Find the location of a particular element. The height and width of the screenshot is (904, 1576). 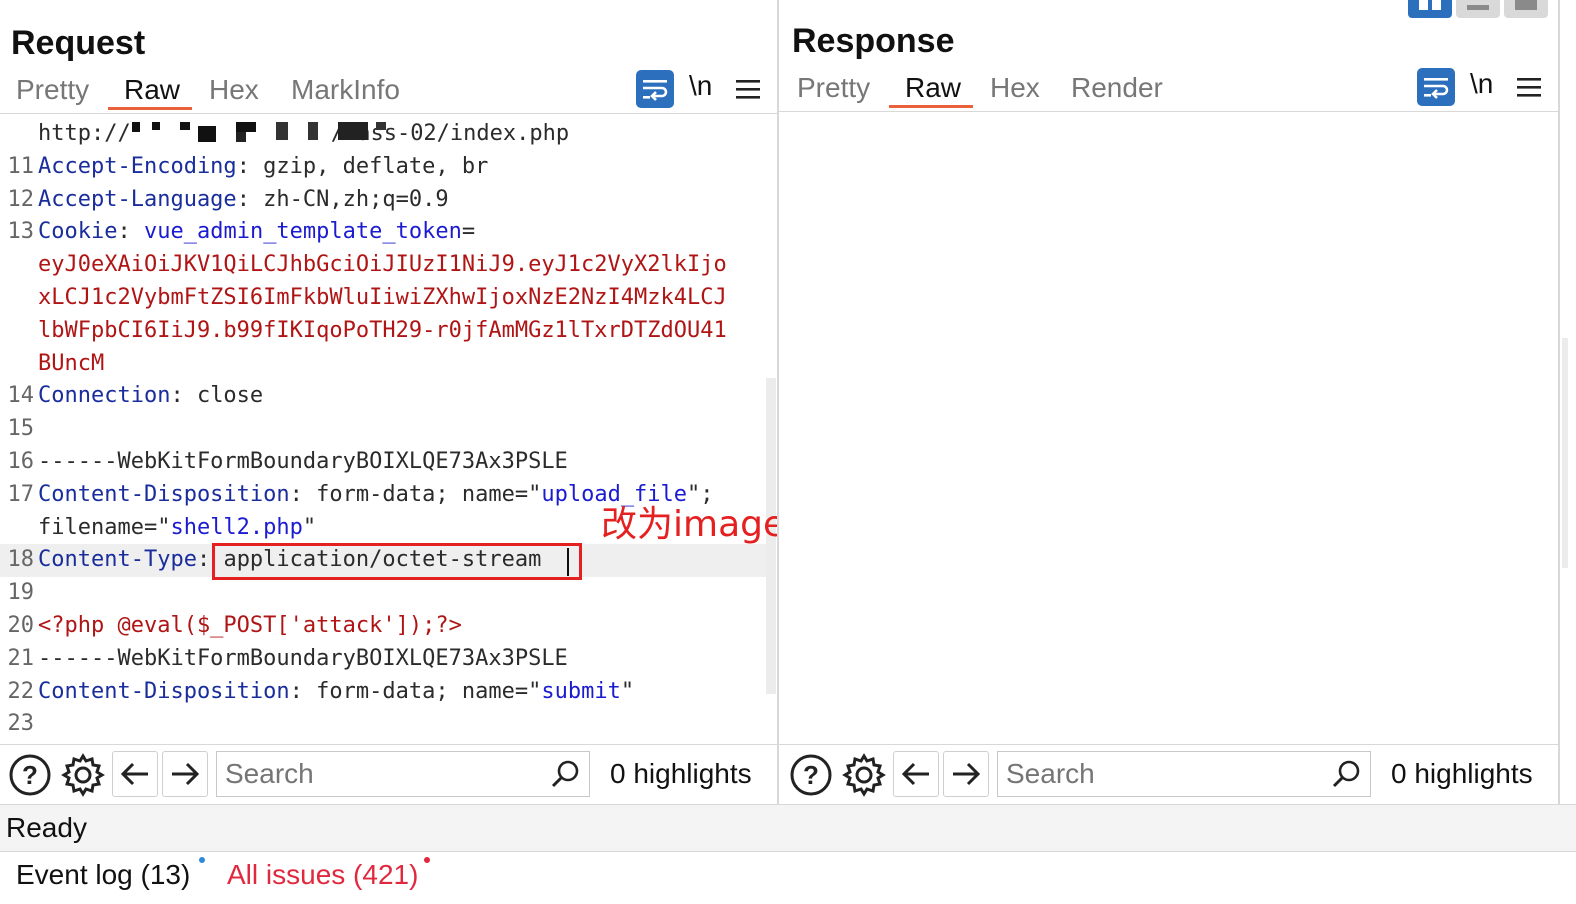

code-line: 12 Accept-Language: zh-CN,zh;q=0.9 is located at coordinates (383, 200).